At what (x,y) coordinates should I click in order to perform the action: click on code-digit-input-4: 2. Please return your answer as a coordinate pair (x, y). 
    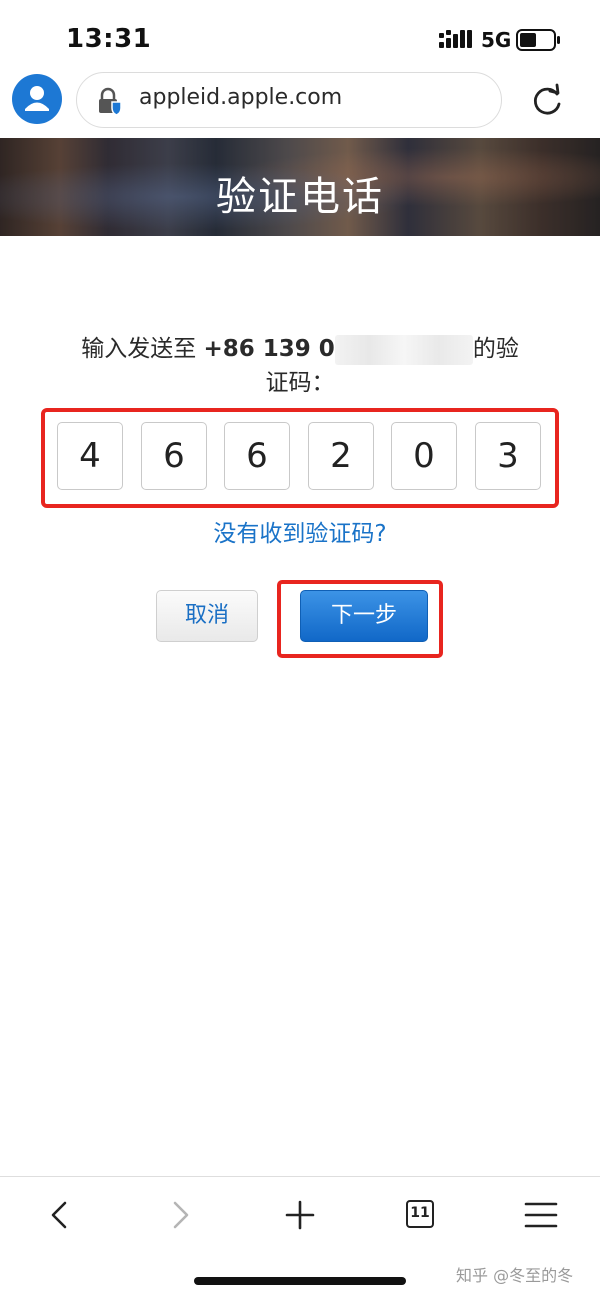
    Looking at the image, I should click on (341, 456).